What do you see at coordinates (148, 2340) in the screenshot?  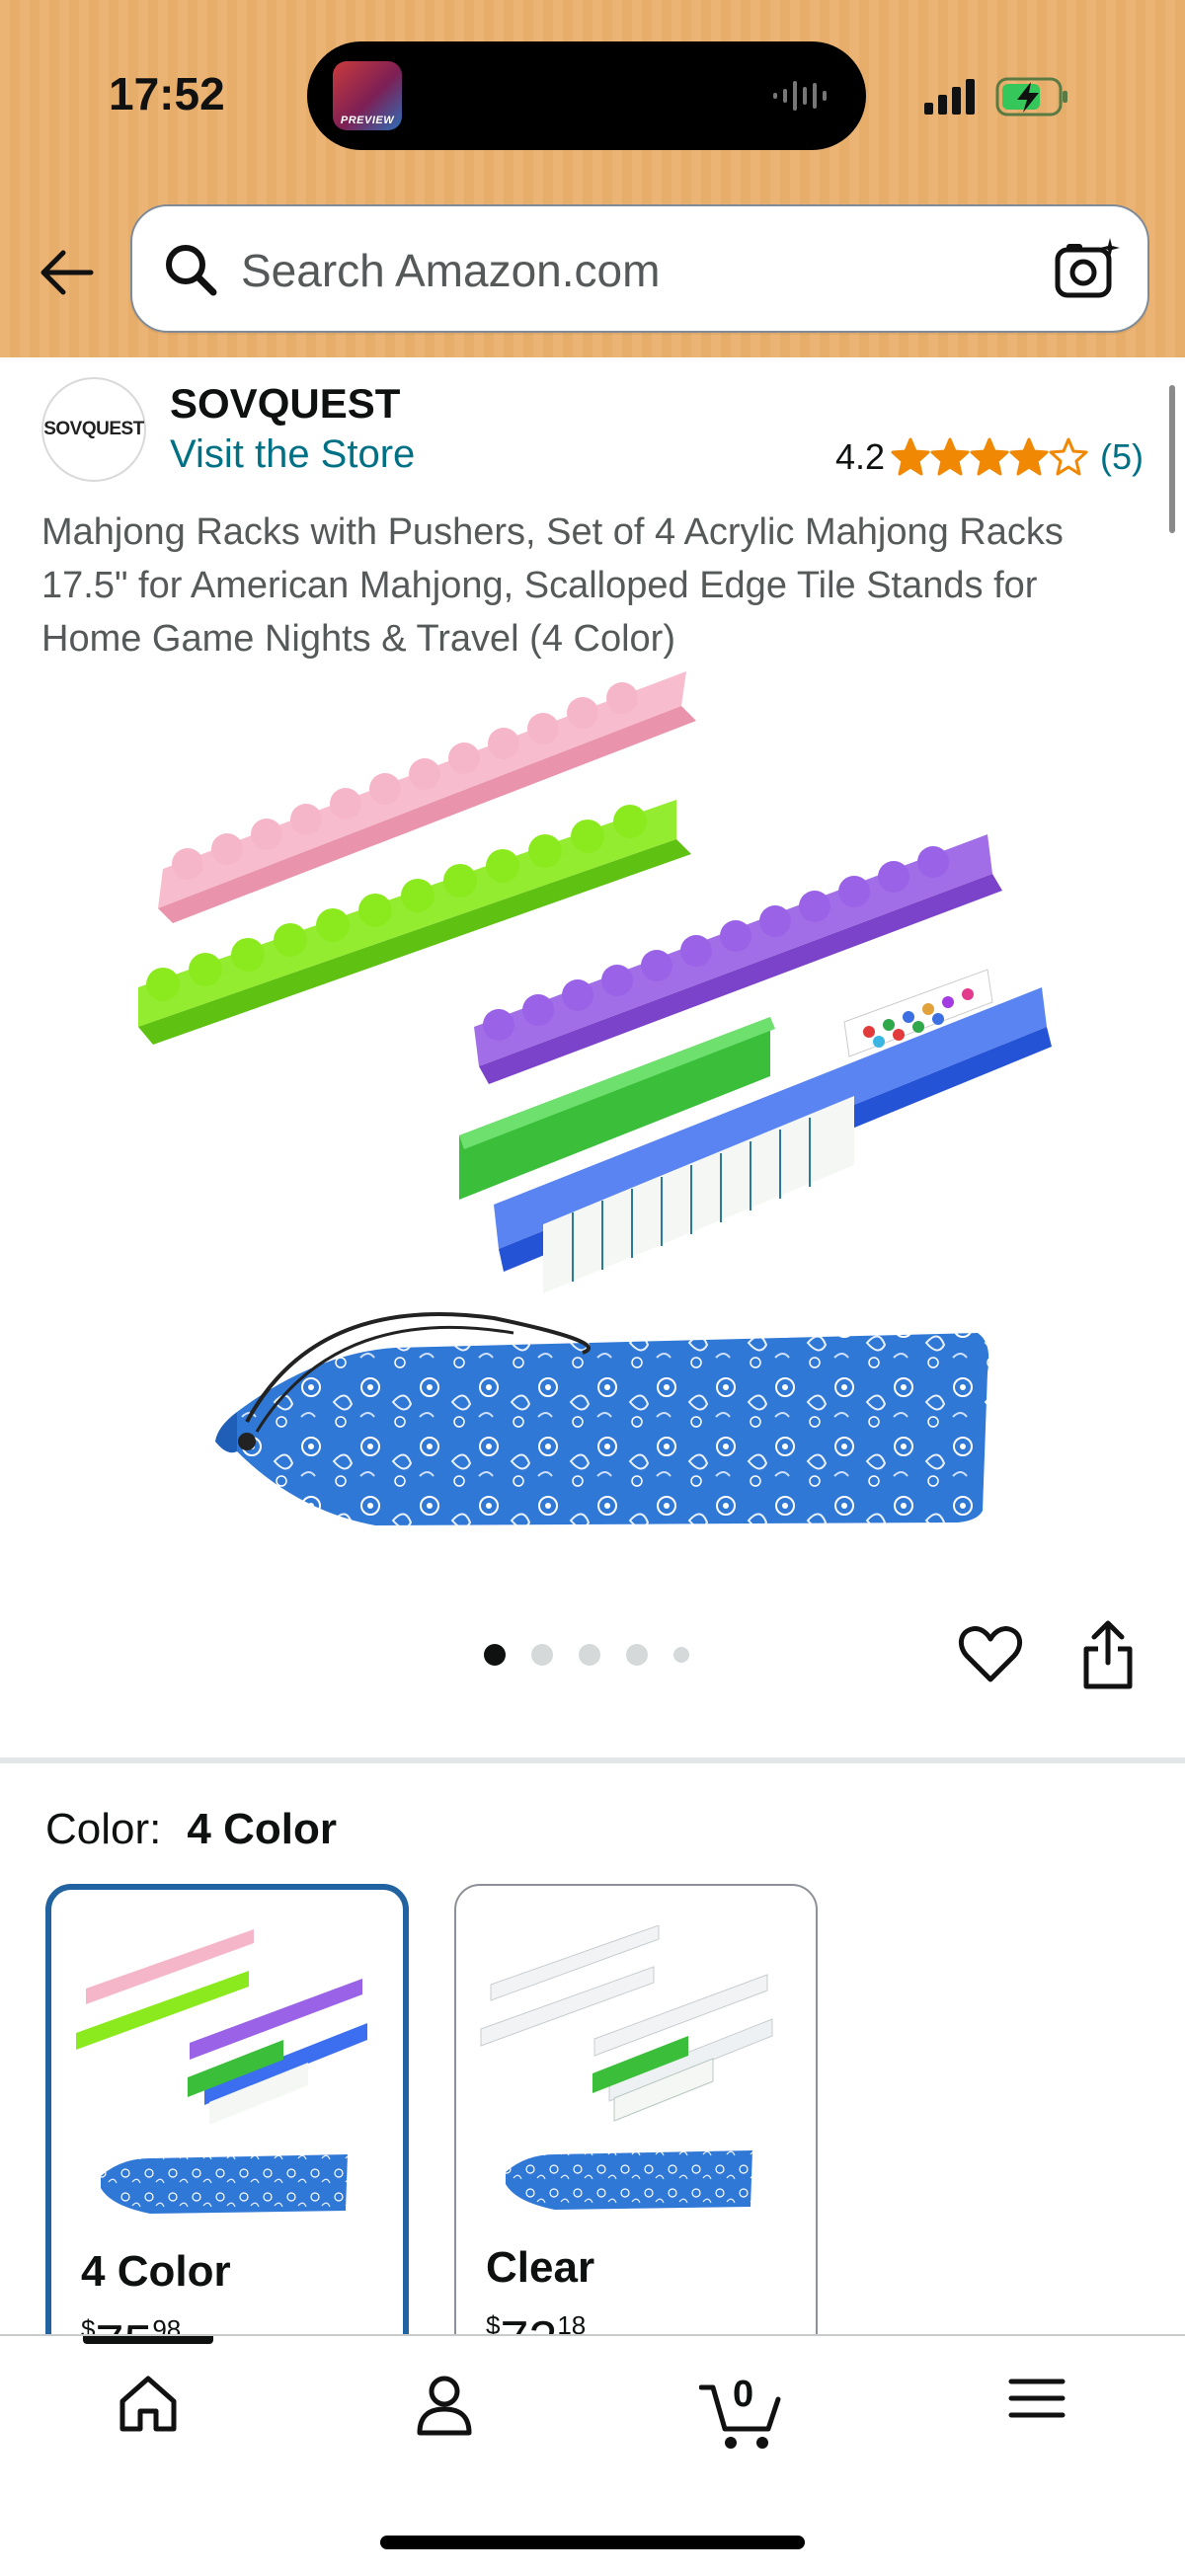 I see `active-tab-indicator` at bounding box center [148, 2340].